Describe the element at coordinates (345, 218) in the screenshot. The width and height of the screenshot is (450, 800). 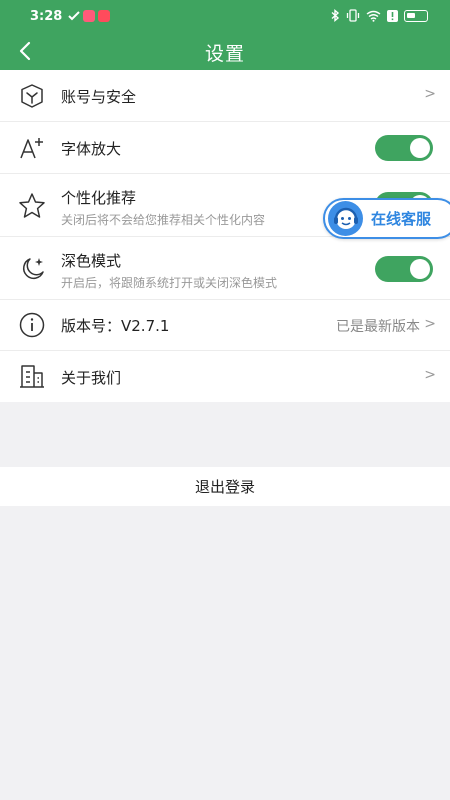
I see `customer-service-icon` at that location.